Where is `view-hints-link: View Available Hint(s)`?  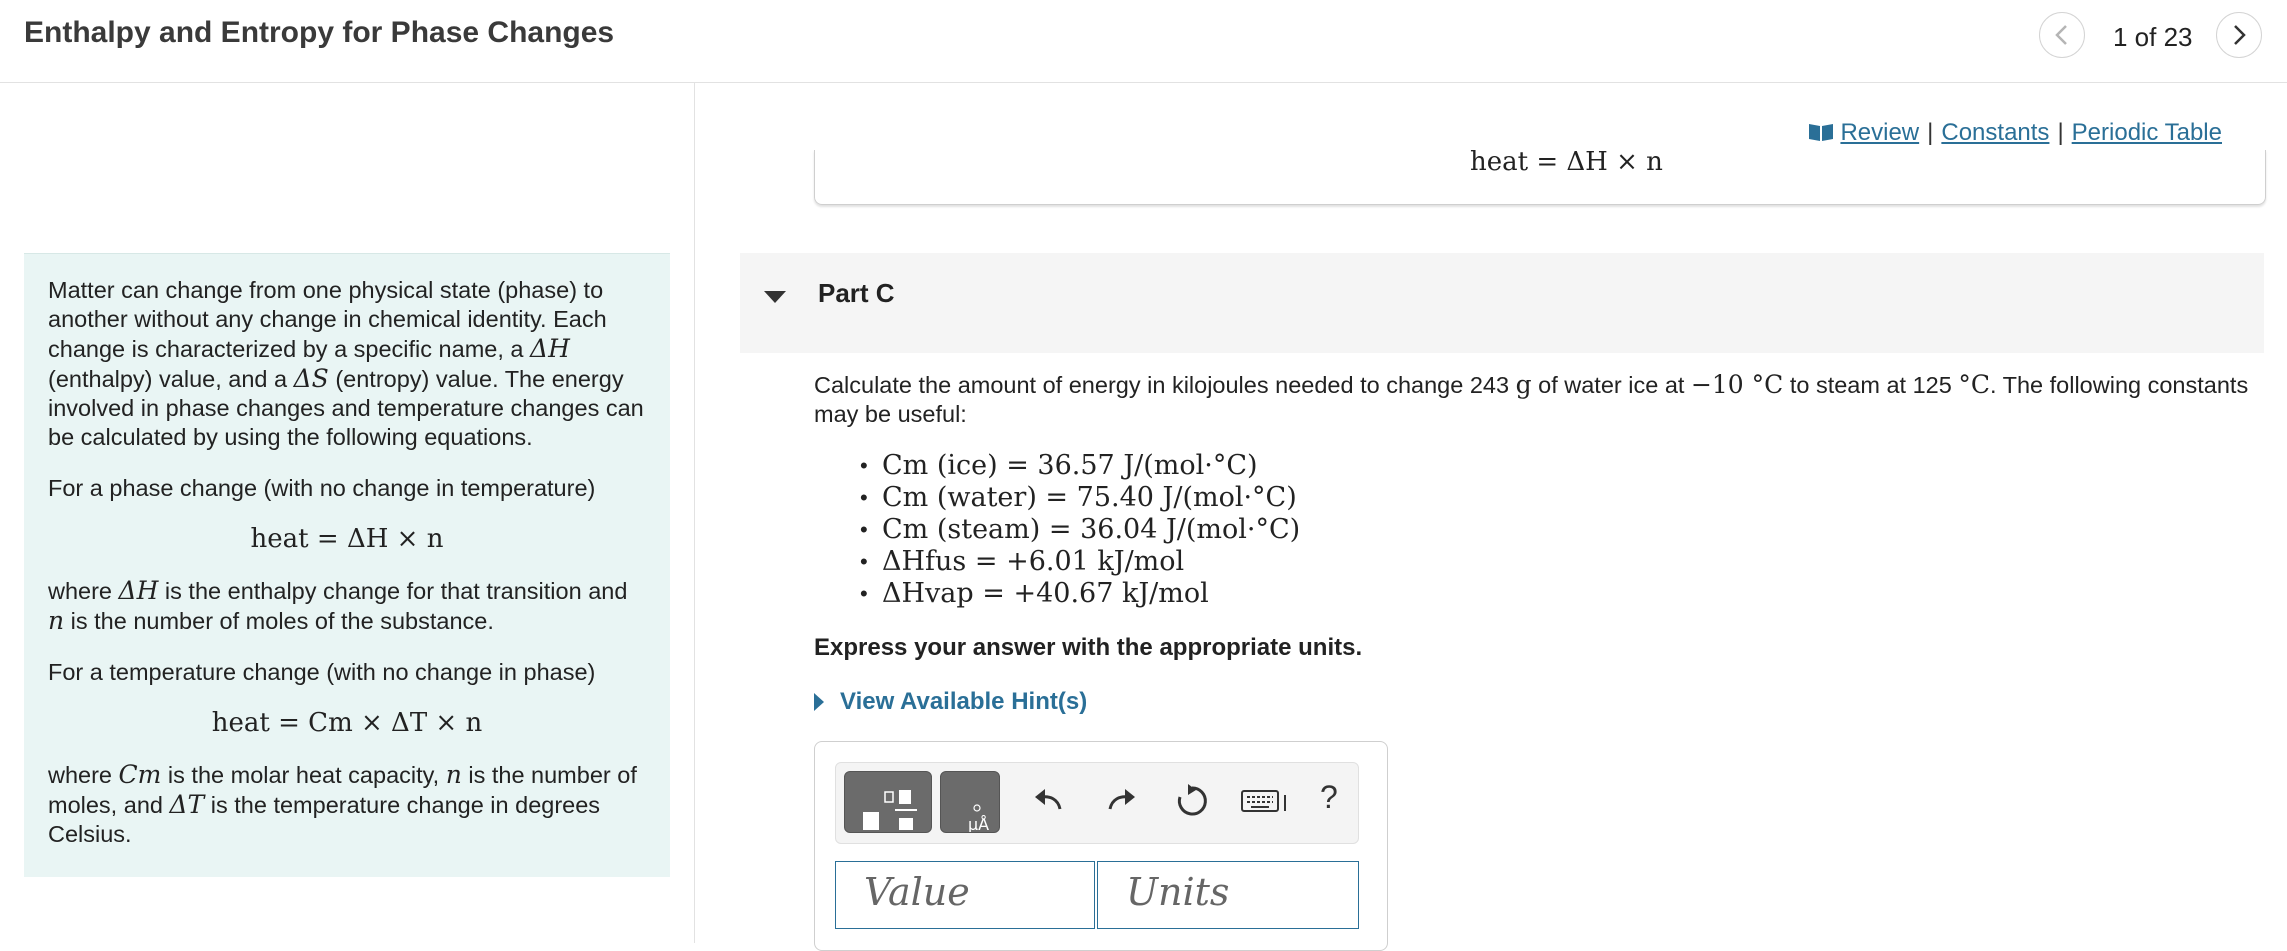 view-hints-link: View Available Hint(s) is located at coordinates (950, 702).